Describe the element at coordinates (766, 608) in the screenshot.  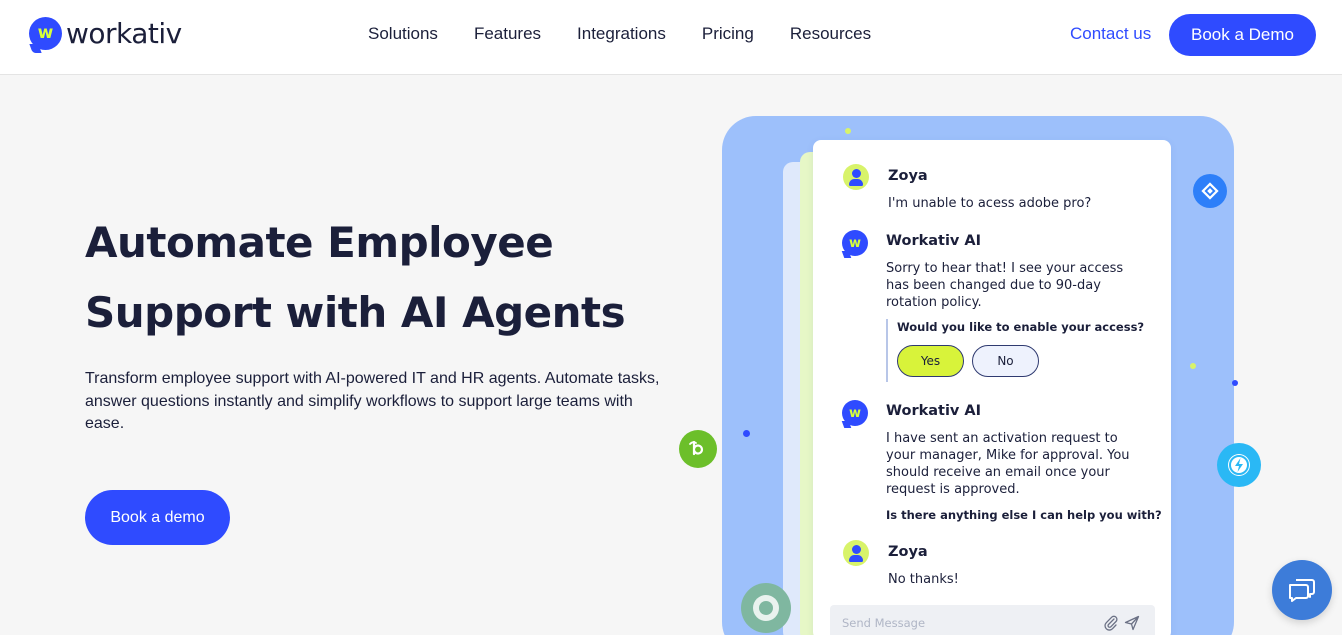
I see `agent-avatar-icon` at that location.